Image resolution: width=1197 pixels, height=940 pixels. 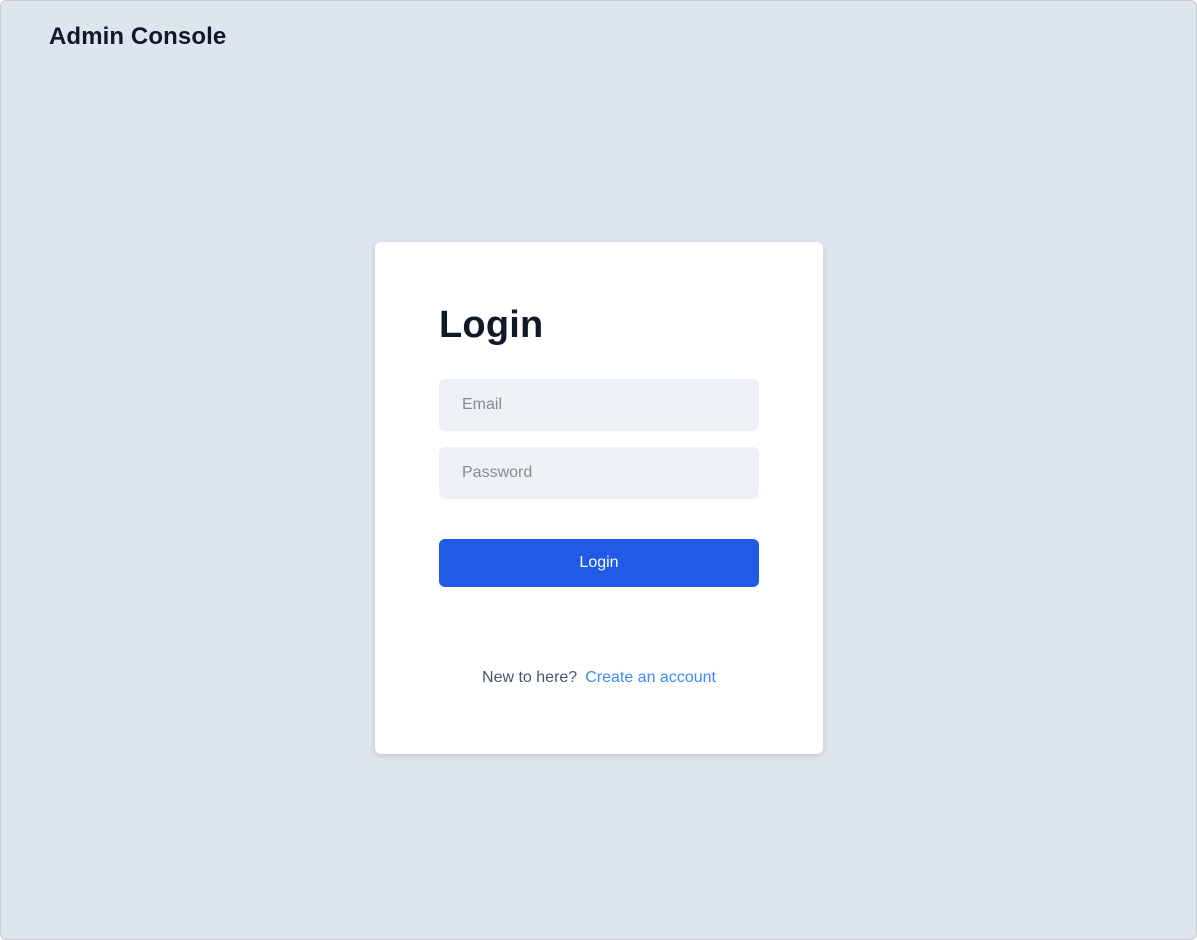 I want to click on signup-row: New to here? Create an account, so click(x=599, y=678).